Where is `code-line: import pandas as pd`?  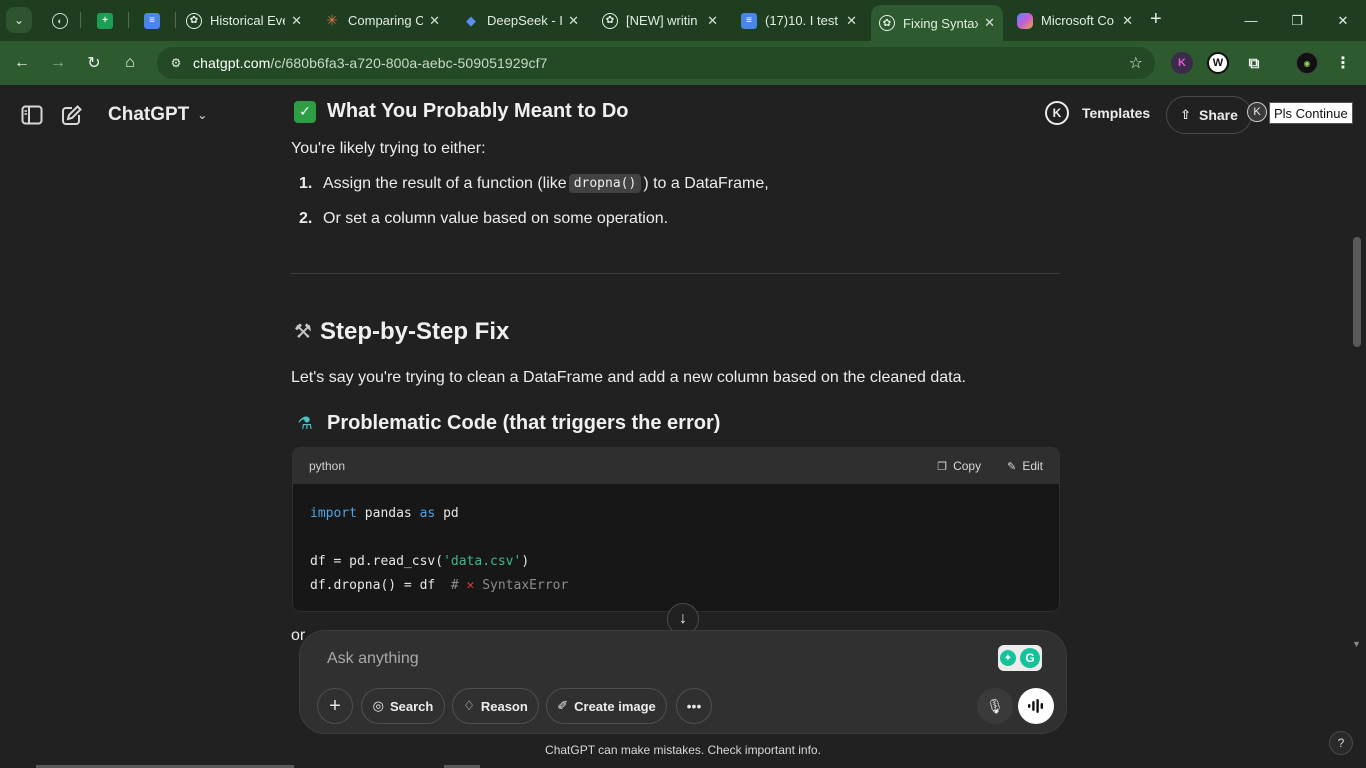 code-line: import pandas as pd is located at coordinates (676, 514).